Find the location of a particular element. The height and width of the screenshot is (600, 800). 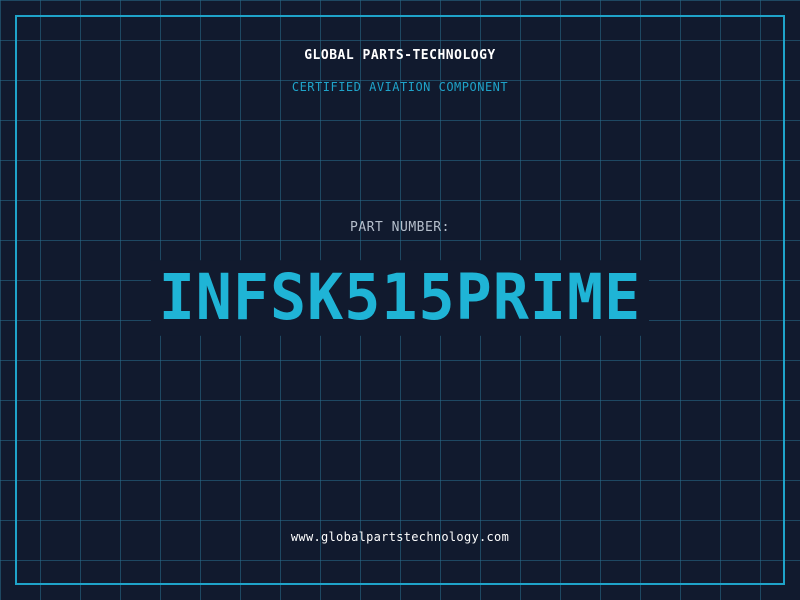

part-number-container: INFSK515PRIME is located at coordinates (400, 298).